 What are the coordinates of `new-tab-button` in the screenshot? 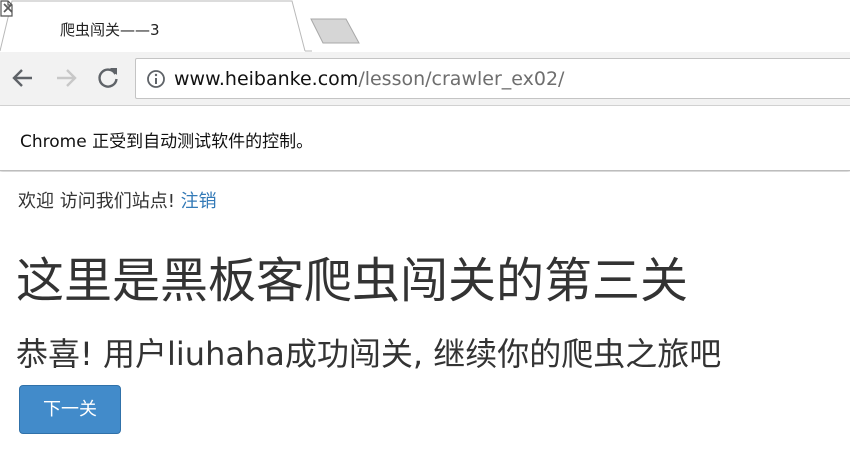 It's located at (335, 31).